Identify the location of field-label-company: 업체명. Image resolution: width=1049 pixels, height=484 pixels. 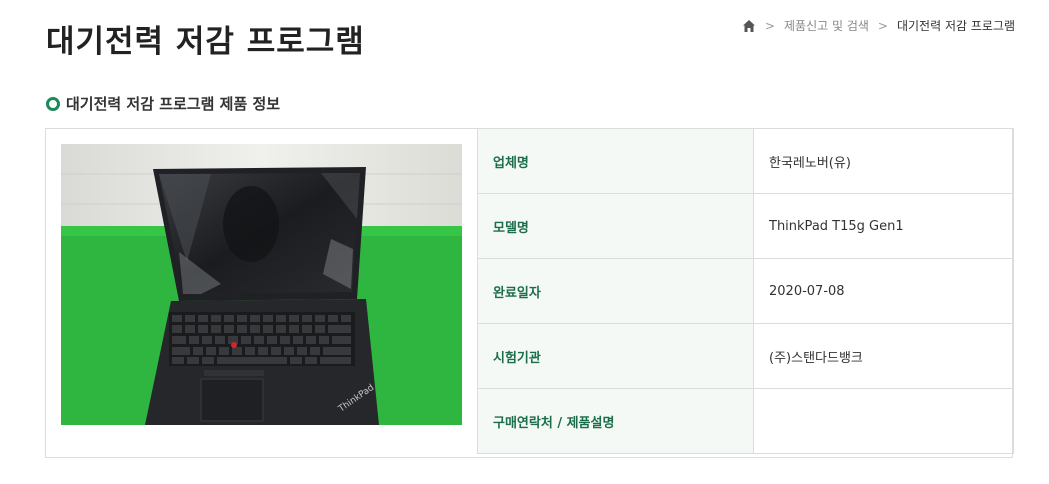
(615, 161).